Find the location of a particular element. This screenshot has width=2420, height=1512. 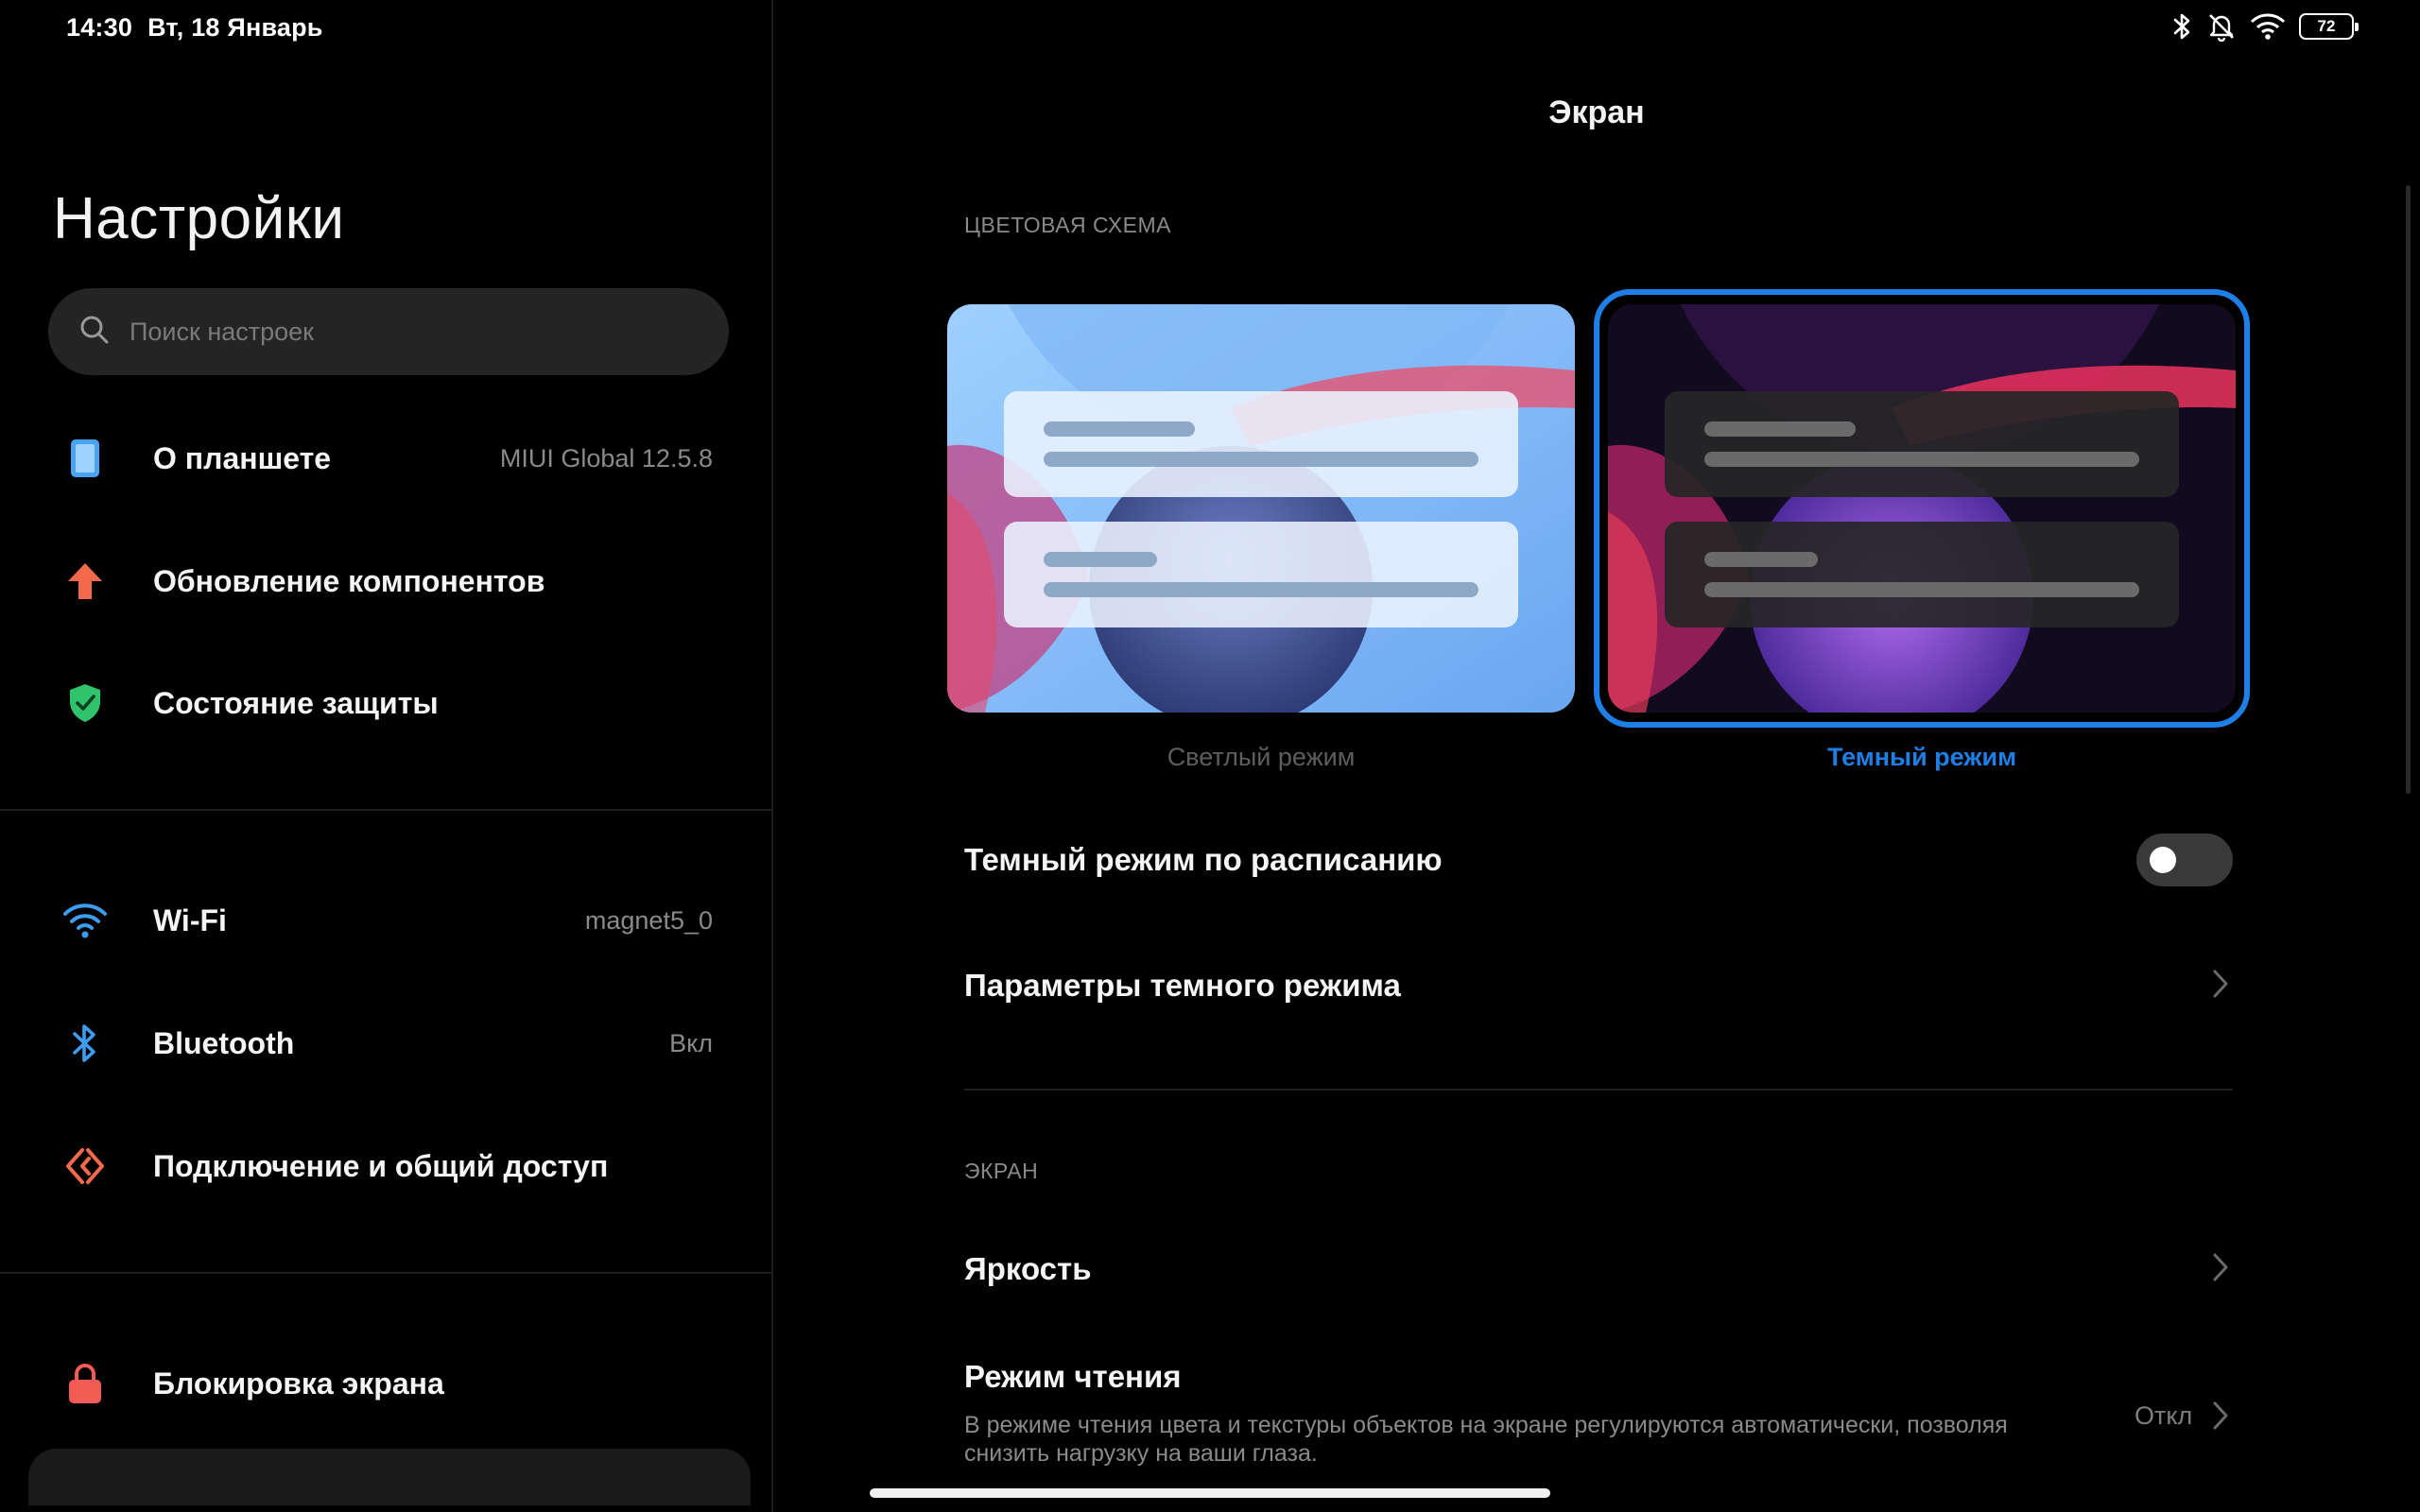

sidebar-item-wifi: Wi-Fi magnet5_0 is located at coordinates (386, 920).